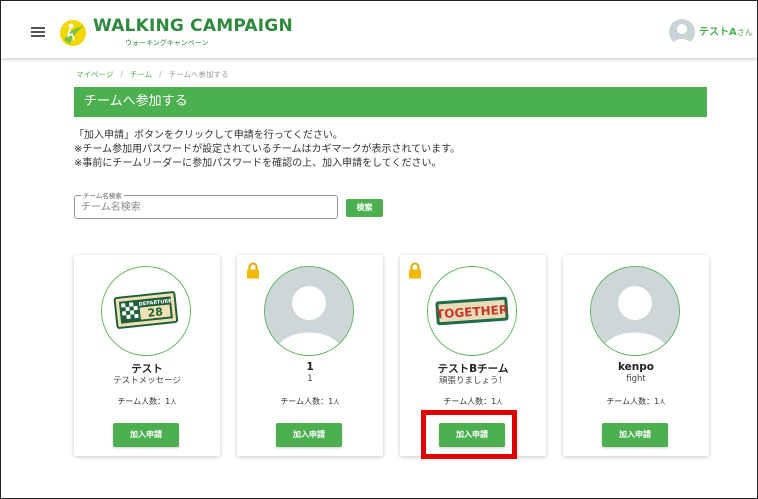 The height and width of the screenshot is (499, 758). Describe the element at coordinates (198, 74) in the screenshot. I see `breadcrumb-current: チームへ参加する` at that location.